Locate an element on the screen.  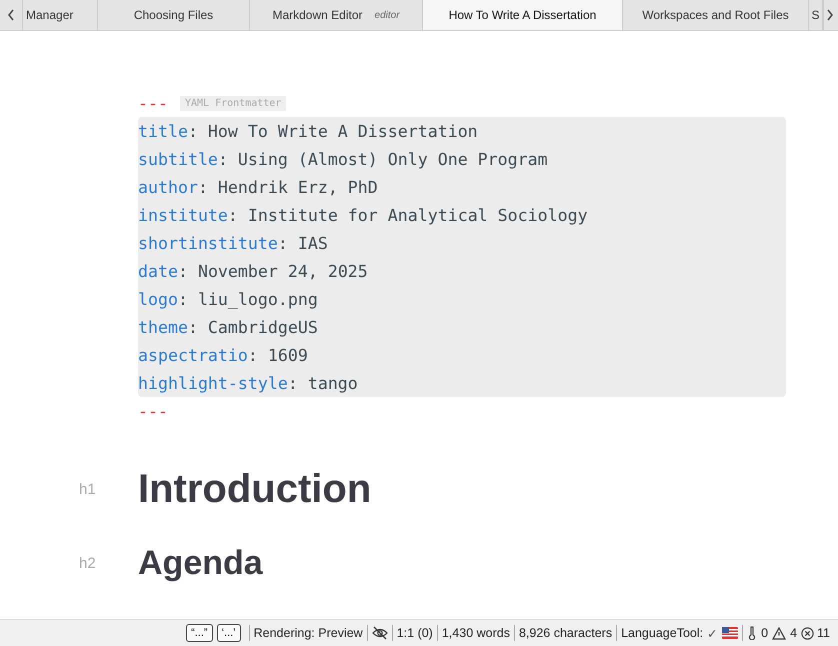
yaml-line: institute: Institute for Analytical Sociology is located at coordinates (363, 215).